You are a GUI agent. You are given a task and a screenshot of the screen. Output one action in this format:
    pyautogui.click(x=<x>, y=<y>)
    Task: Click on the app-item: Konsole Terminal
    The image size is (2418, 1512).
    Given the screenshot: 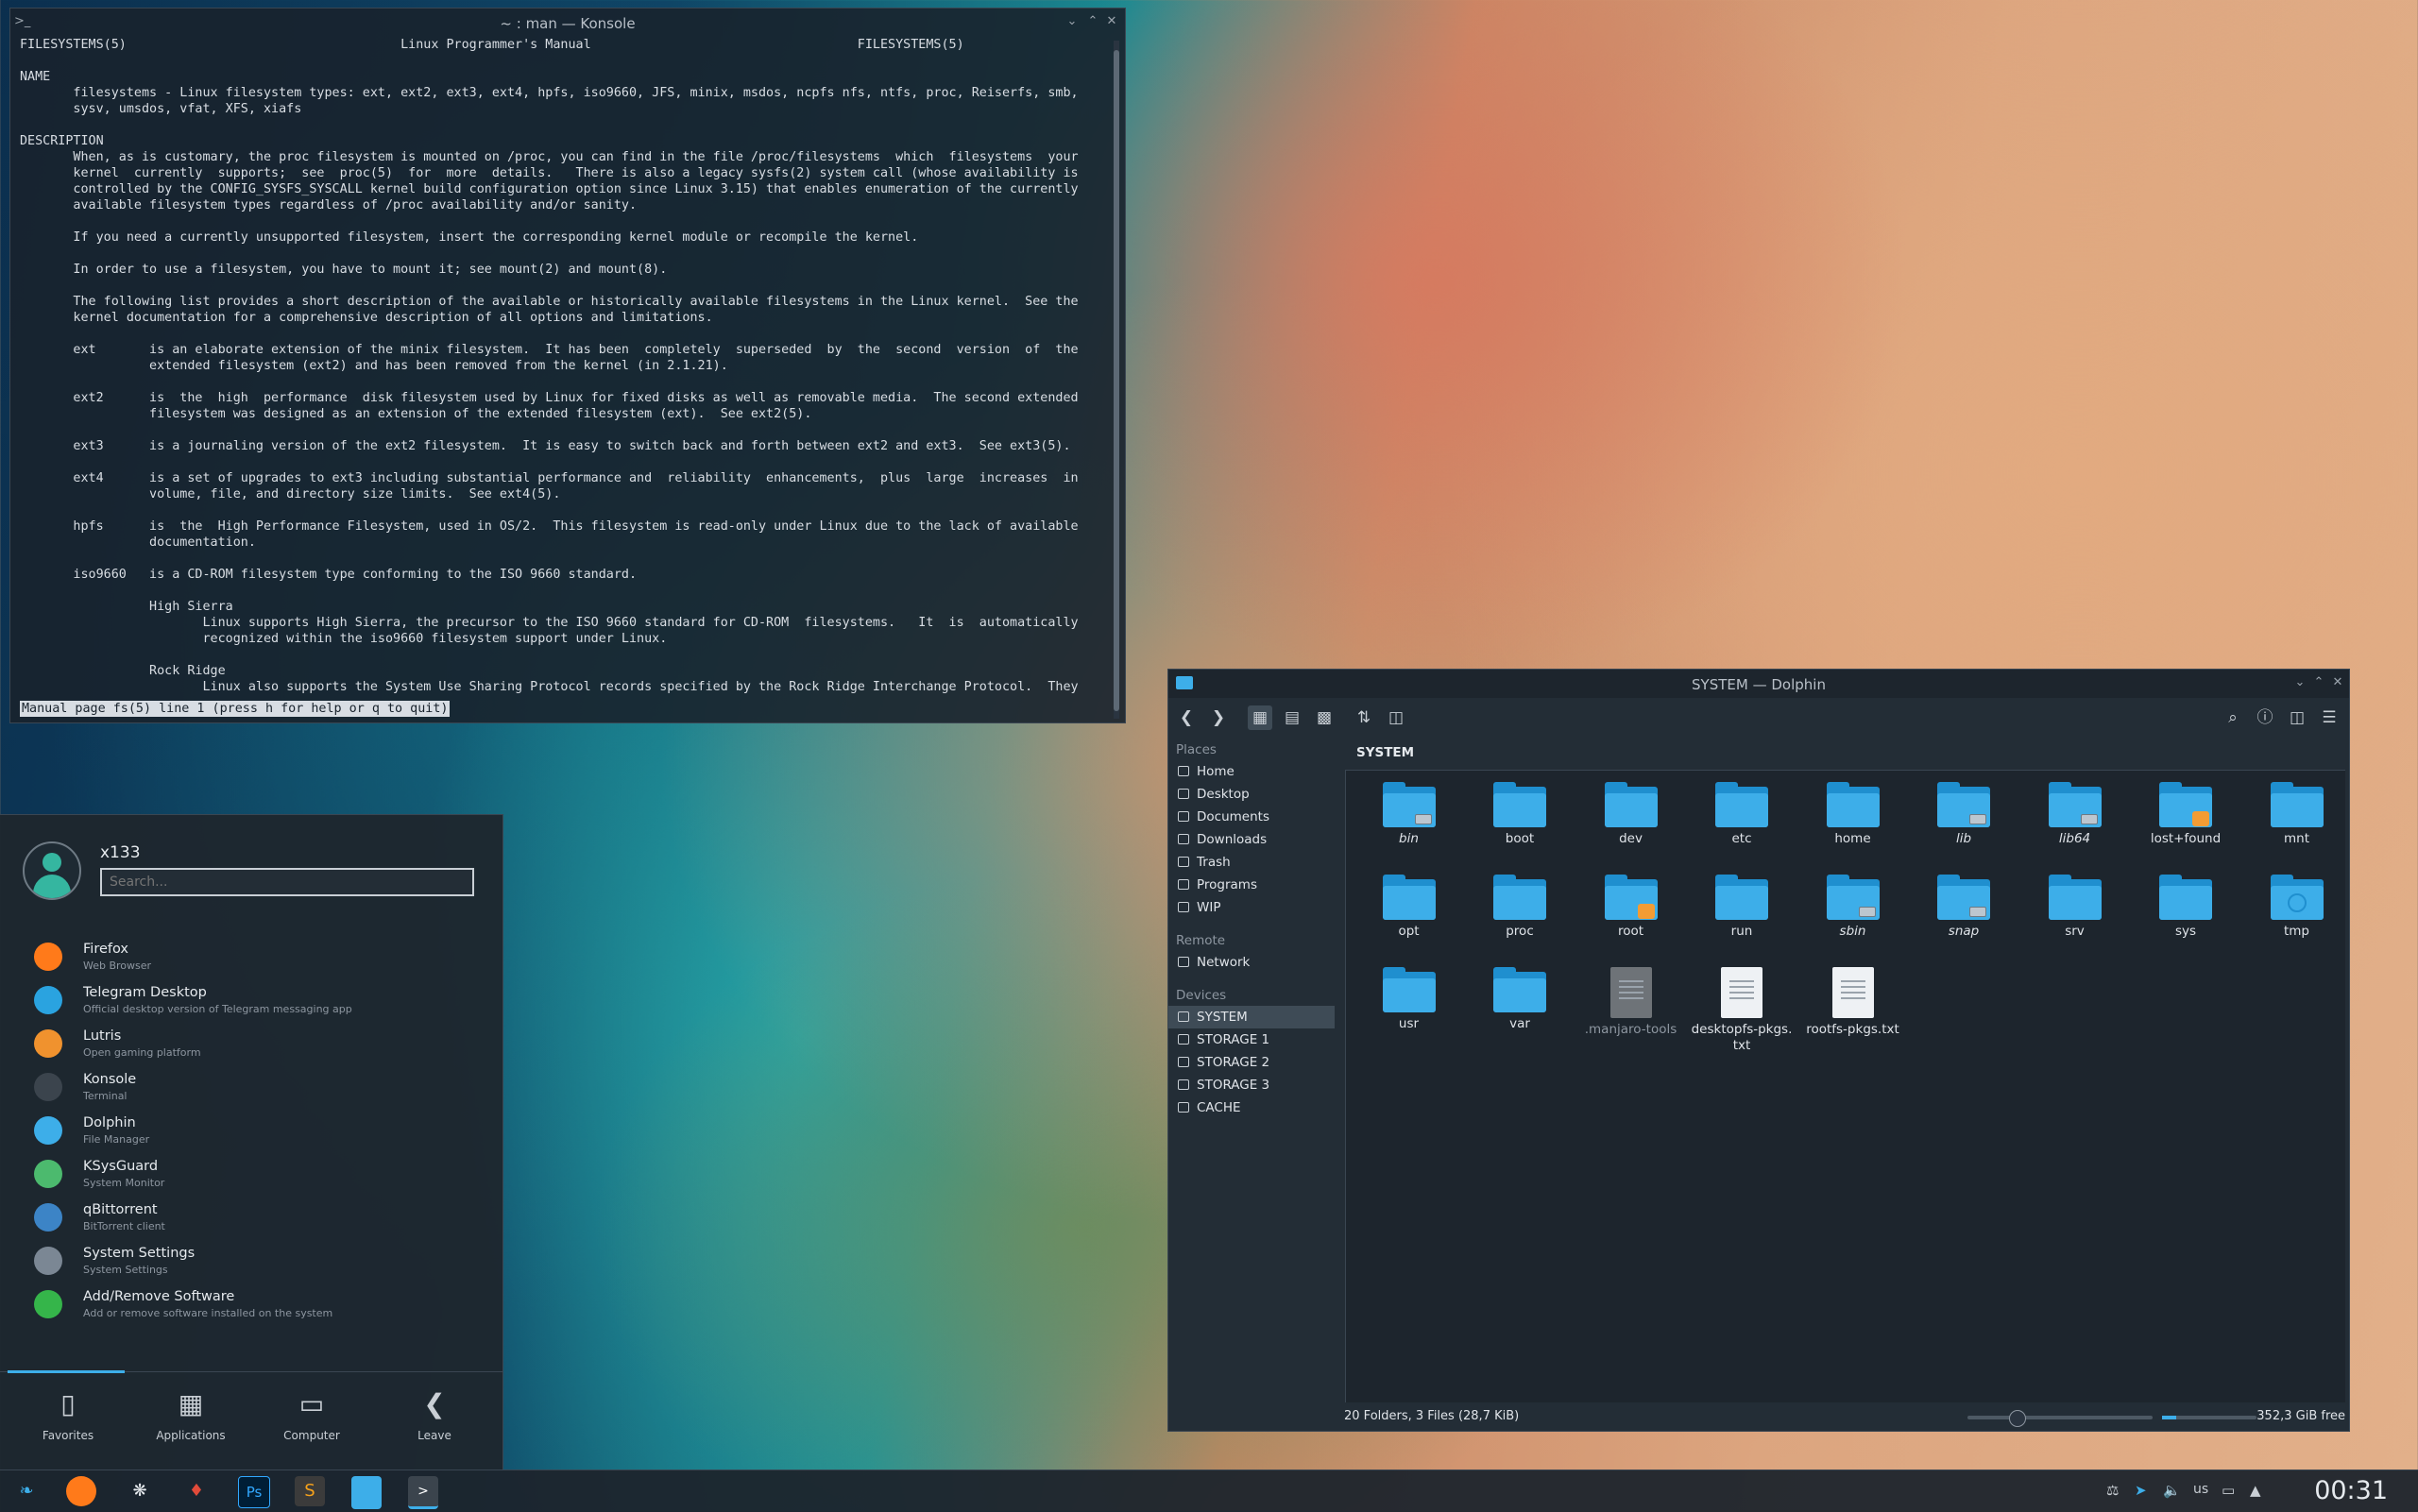 What is the action you would take?
    pyautogui.click(x=251, y=1088)
    